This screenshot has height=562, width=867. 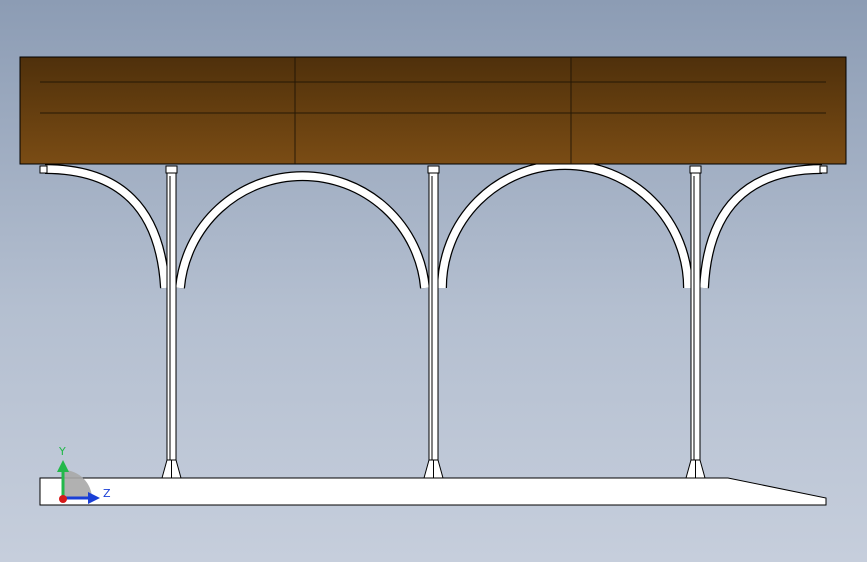 What do you see at coordinates (77, 484) in the screenshot?
I see `triad-sphere` at bounding box center [77, 484].